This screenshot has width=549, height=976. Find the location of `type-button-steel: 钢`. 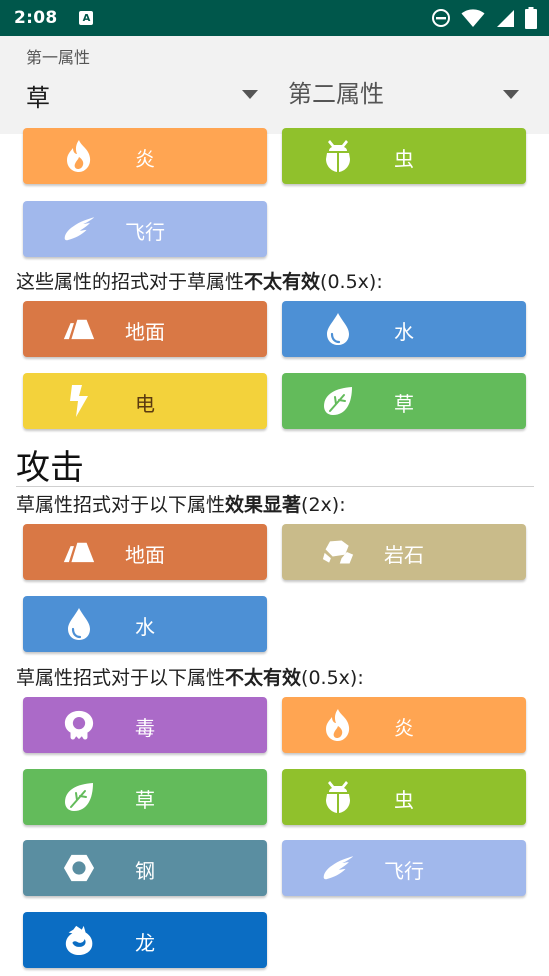

type-button-steel: 钢 is located at coordinates (145, 868).